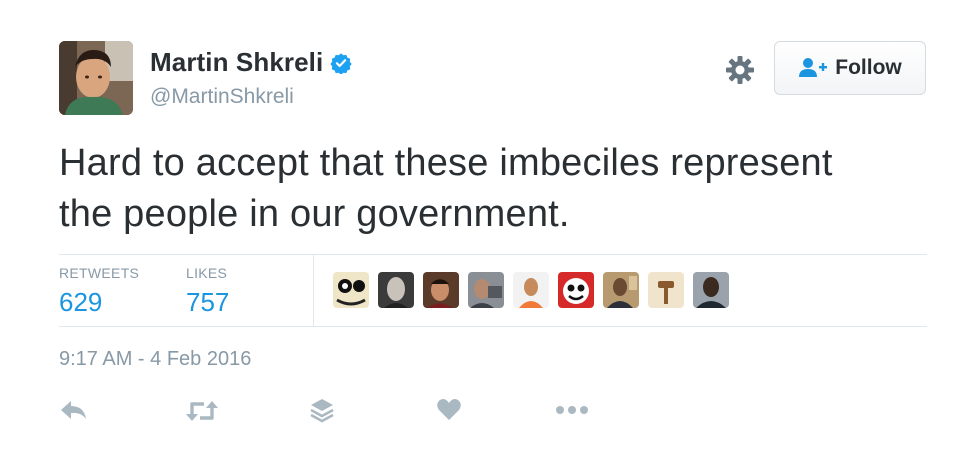 This screenshot has height=465, width=980. Describe the element at coordinates (868, 67) in the screenshot. I see `follow-button-label: Follow` at that location.